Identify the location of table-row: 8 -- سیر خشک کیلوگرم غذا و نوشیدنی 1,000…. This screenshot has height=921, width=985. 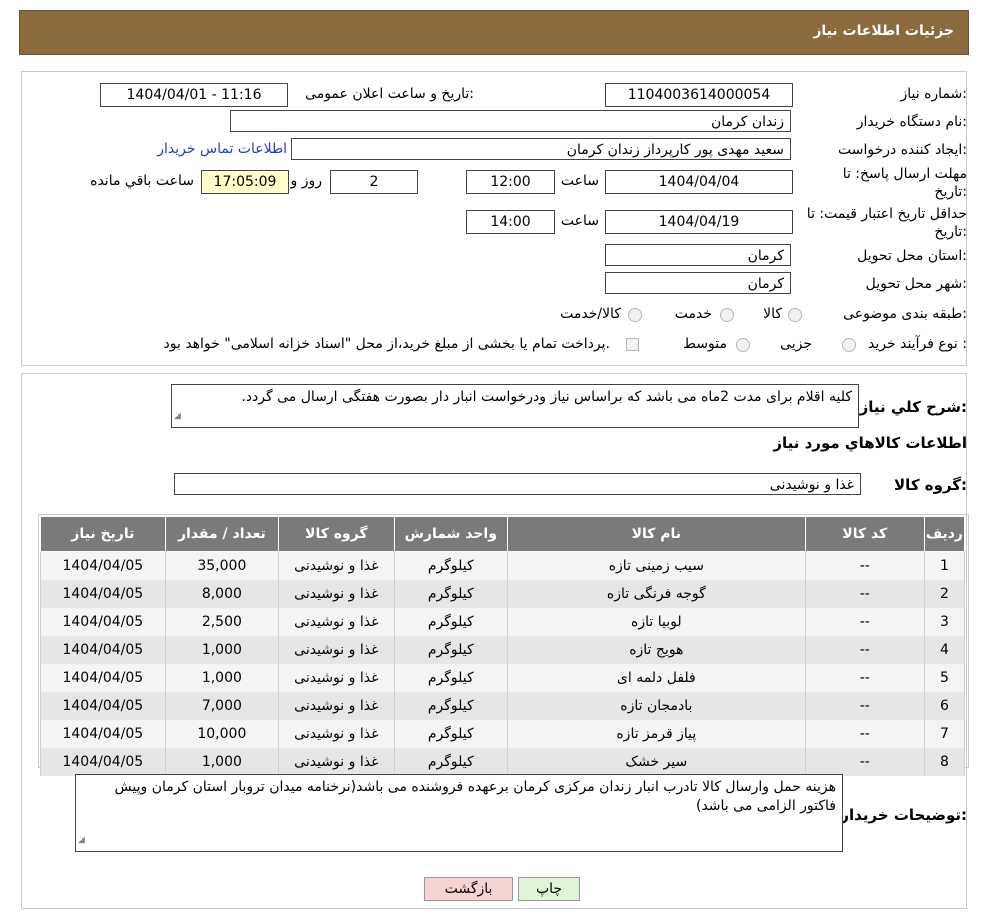
(503, 762).